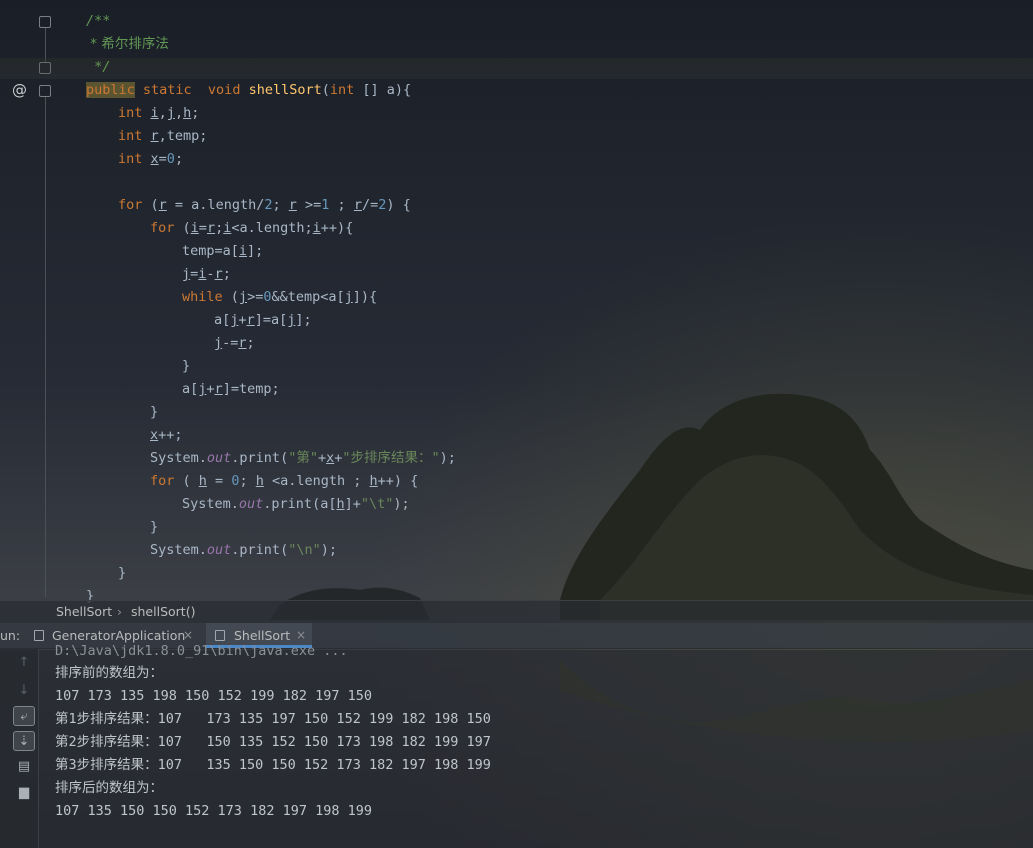  I want to click on code-line: System.out.print(a[h]+"\t");, so click(296, 504).